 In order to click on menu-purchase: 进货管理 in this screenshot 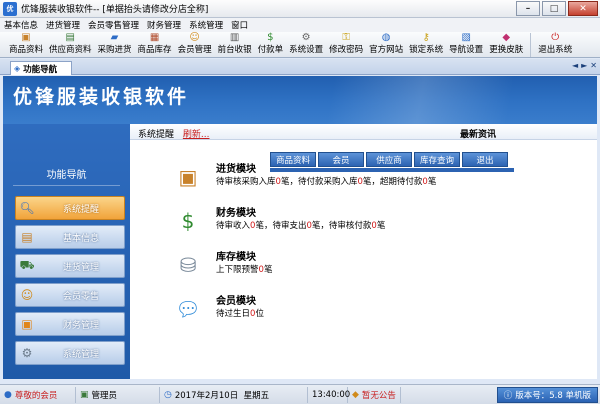, I will do `click(63, 25)`.